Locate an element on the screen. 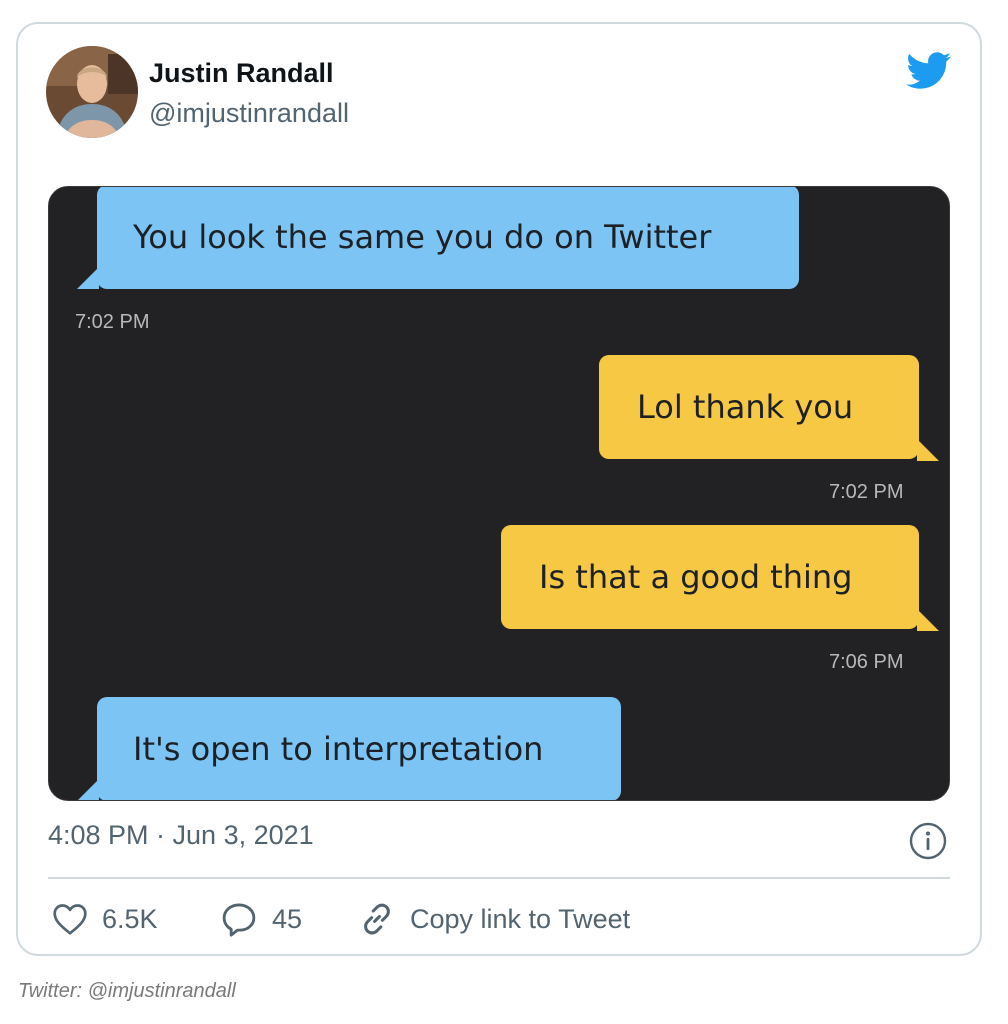 The width and height of the screenshot is (1008, 1024). divider is located at coordinates (499, 878).